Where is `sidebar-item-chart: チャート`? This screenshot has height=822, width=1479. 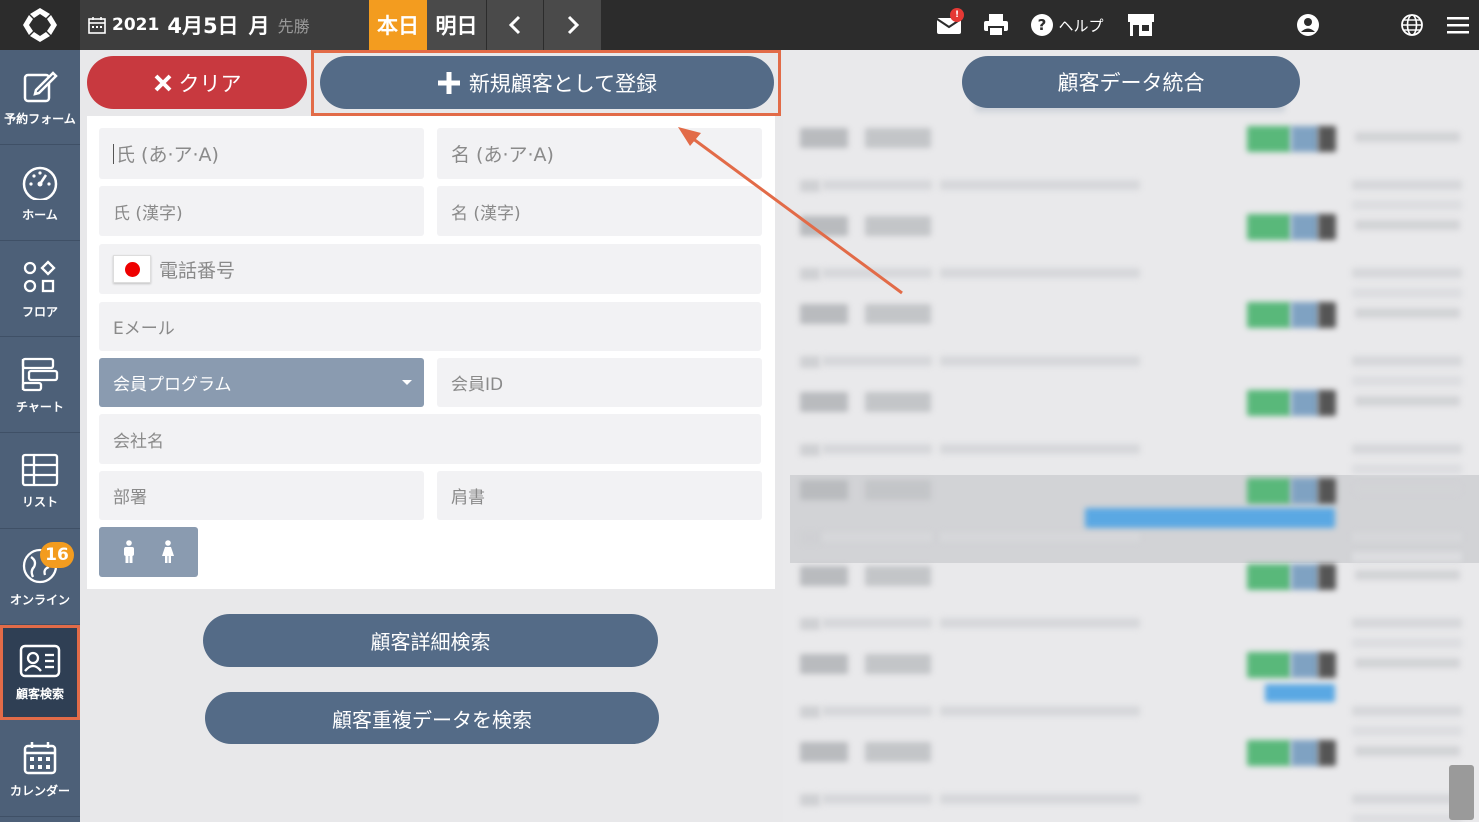
sidebar-item-chart: チャート is located at coordinates (40, 385).